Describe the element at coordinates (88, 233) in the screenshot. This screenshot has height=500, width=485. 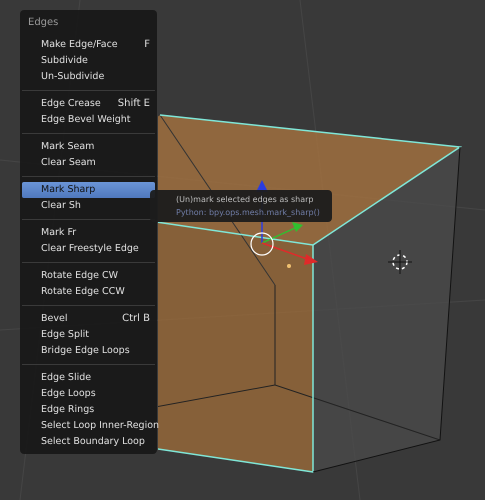
I see `menu-item: Mark Fr` at that location.